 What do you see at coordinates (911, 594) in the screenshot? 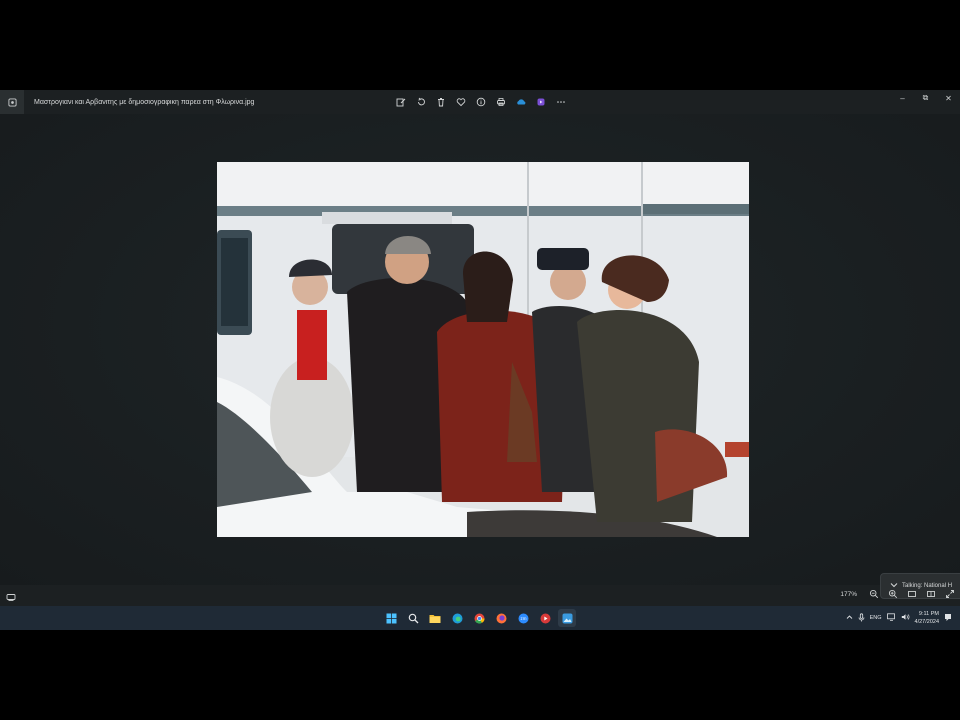
I see `fit-to-window-icon` at bounding box center [911, 594].